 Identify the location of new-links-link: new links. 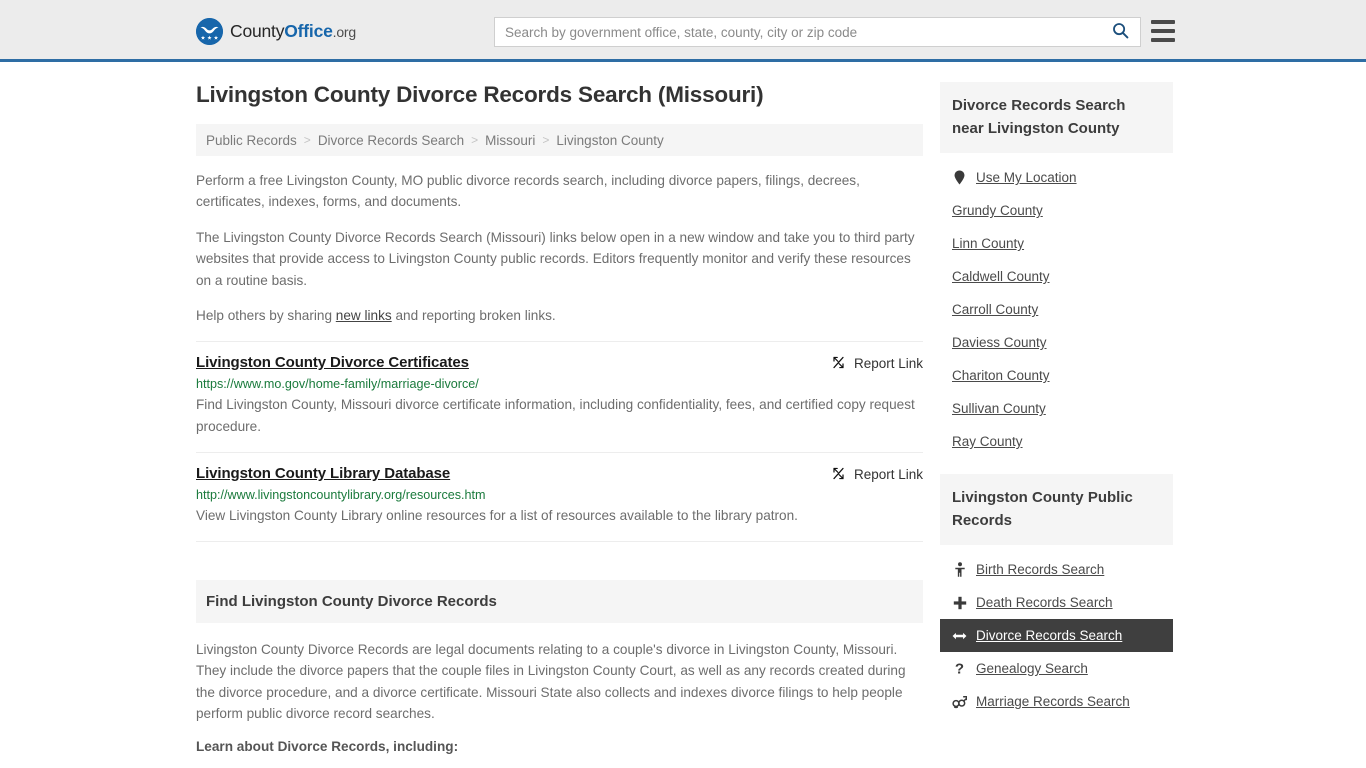
(364, 315).